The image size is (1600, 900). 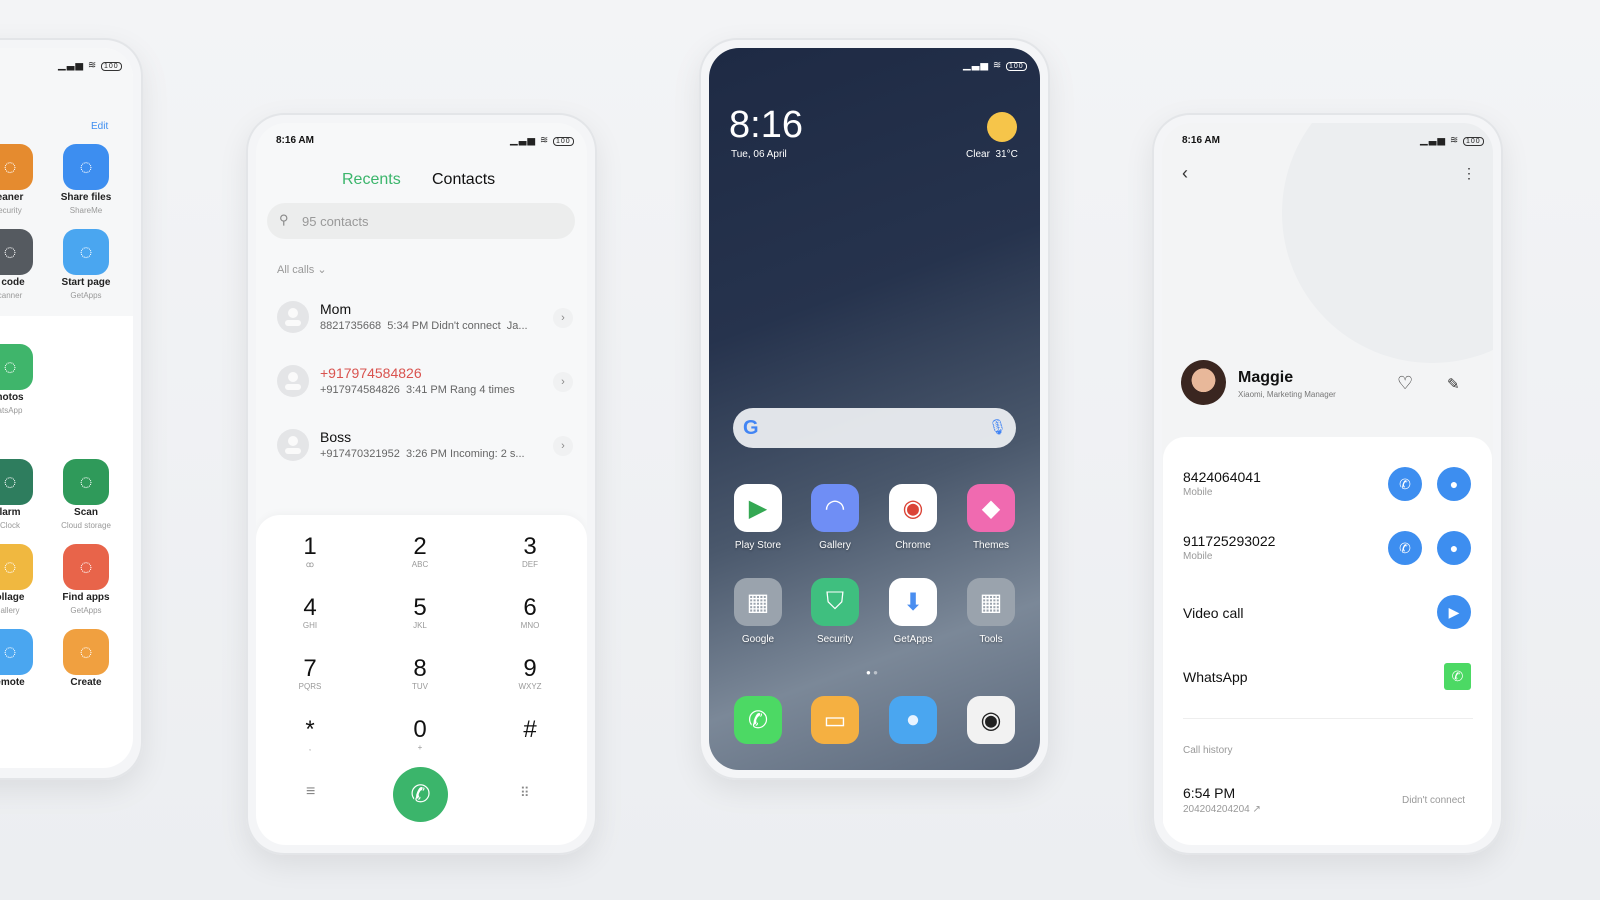 I want to click on app-icon: ▦, so click(x=758, y=602).